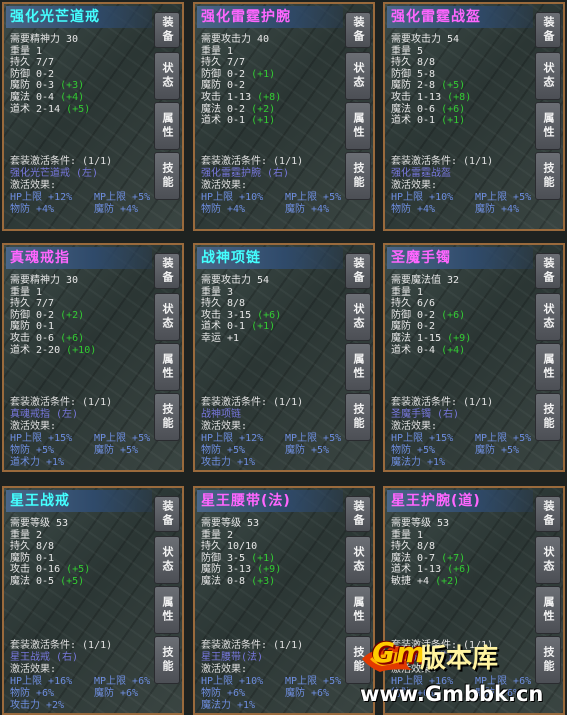 The height and width of the screenshot is (715, 567). Describe the element at coordinates (232, 681) in the screenshot. I see `set-effect: HP上限 +10%` at that location.